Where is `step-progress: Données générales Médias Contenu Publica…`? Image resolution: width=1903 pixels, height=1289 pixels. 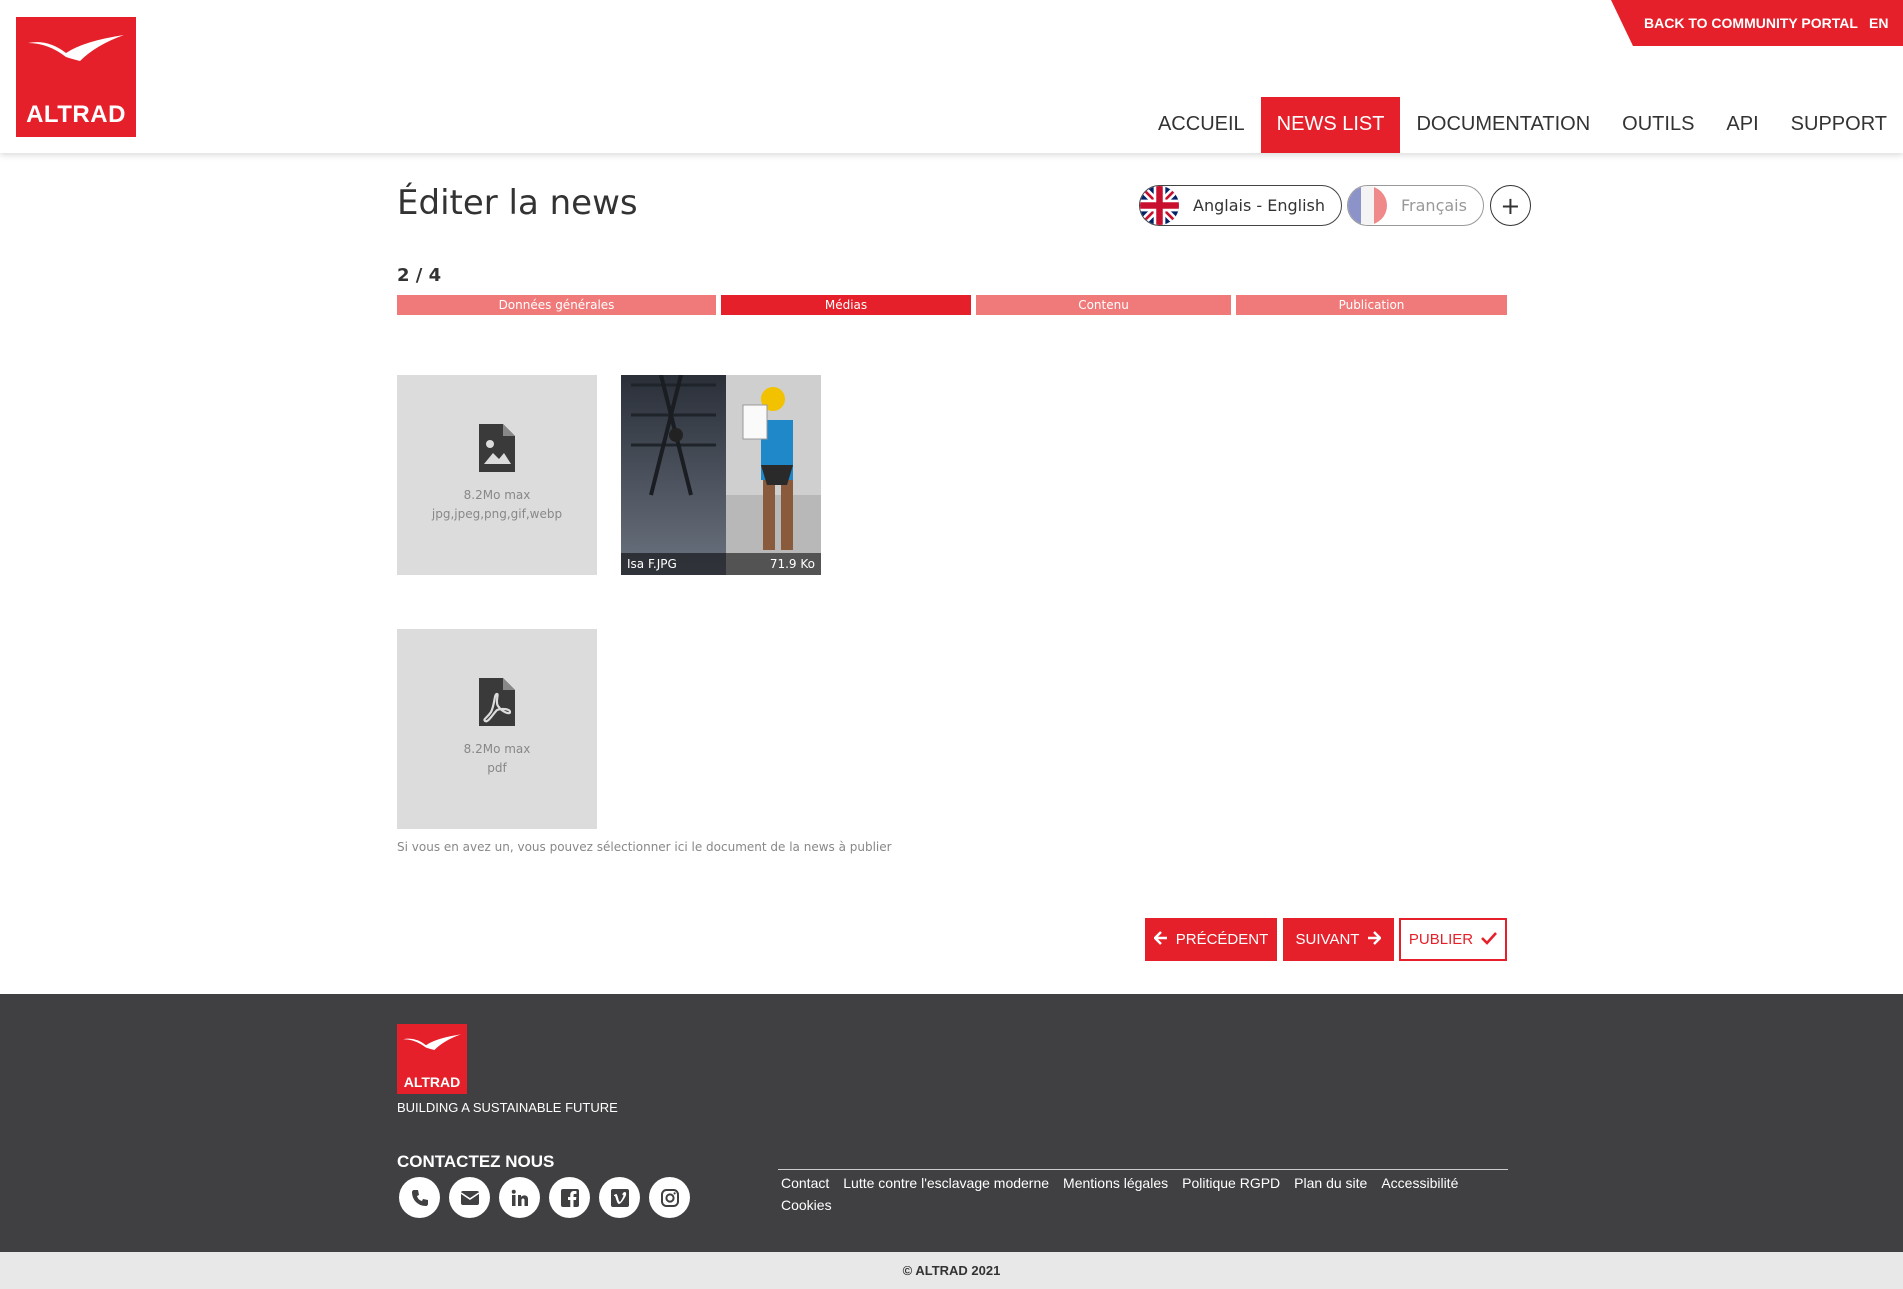
step-progress: Données générales Médias Contenu Publica… is located at coordinates (952, 305).